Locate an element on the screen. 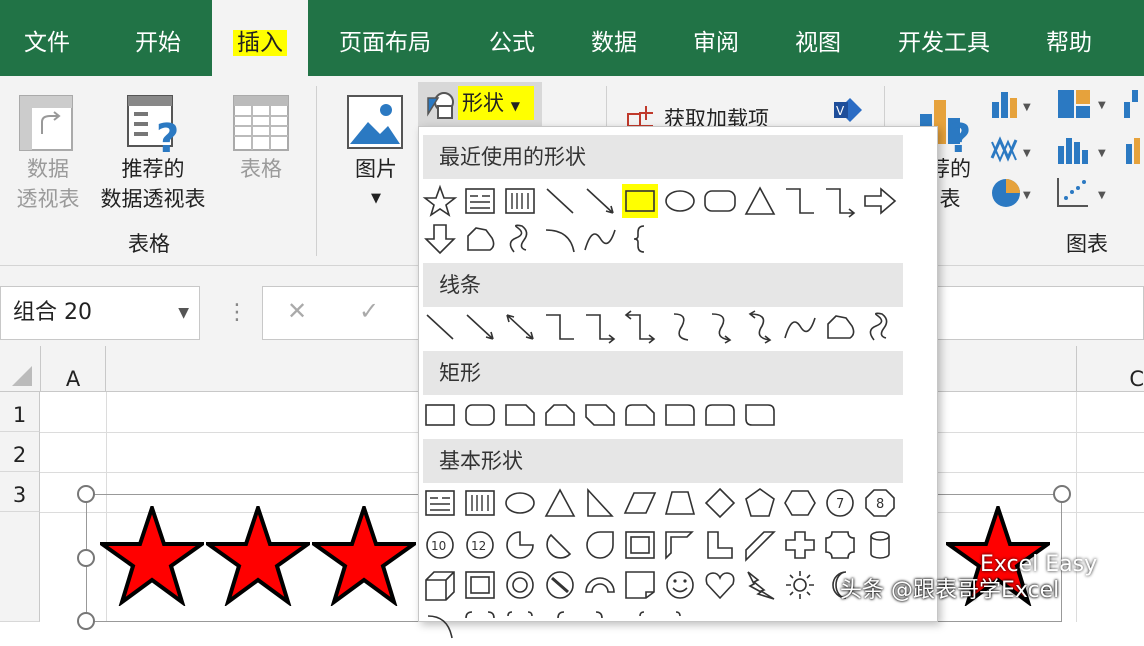 The height and width of the screenshot is (646, 1144). table-icon is located at coordinates (261, 123).